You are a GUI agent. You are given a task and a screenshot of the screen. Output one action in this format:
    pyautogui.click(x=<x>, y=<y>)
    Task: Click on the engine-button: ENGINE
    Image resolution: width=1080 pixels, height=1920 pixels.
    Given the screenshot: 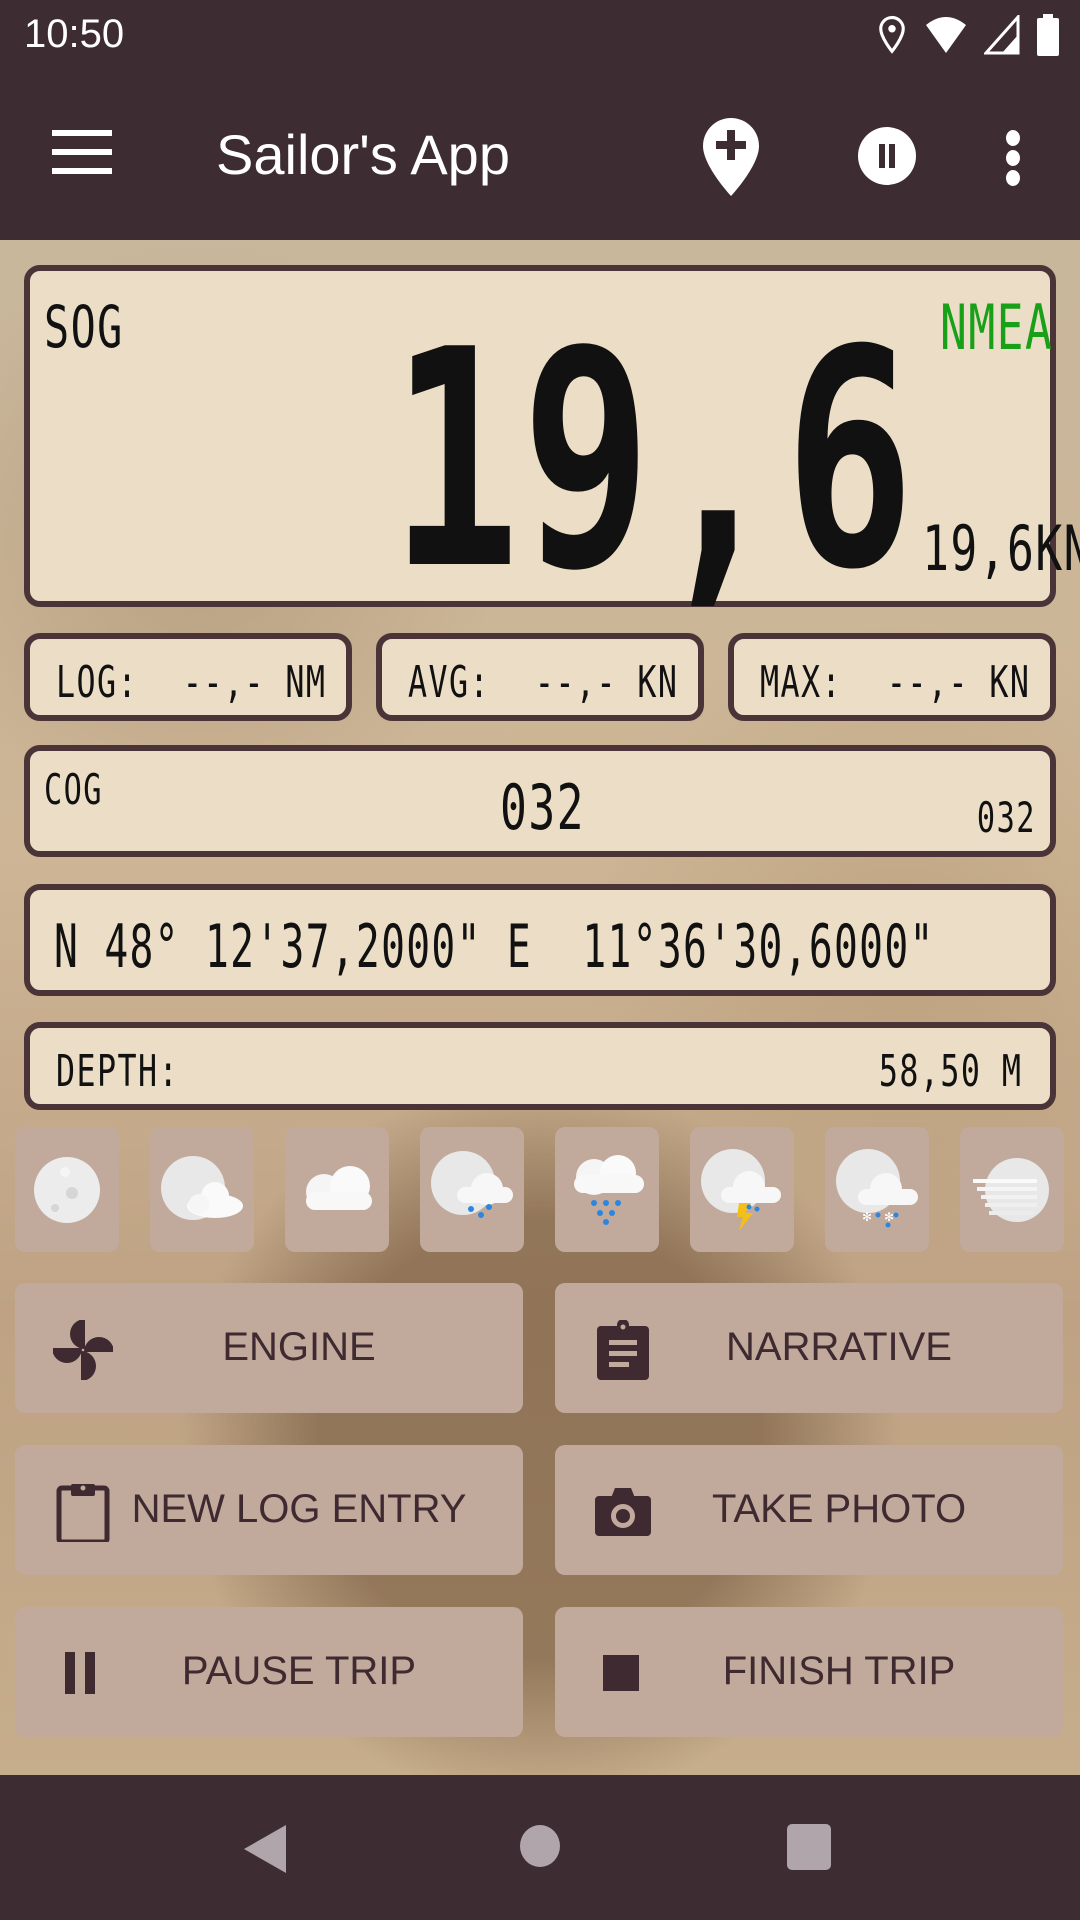 What is the action you would take?
    pyautogui.click(x=269, y=1348)
    